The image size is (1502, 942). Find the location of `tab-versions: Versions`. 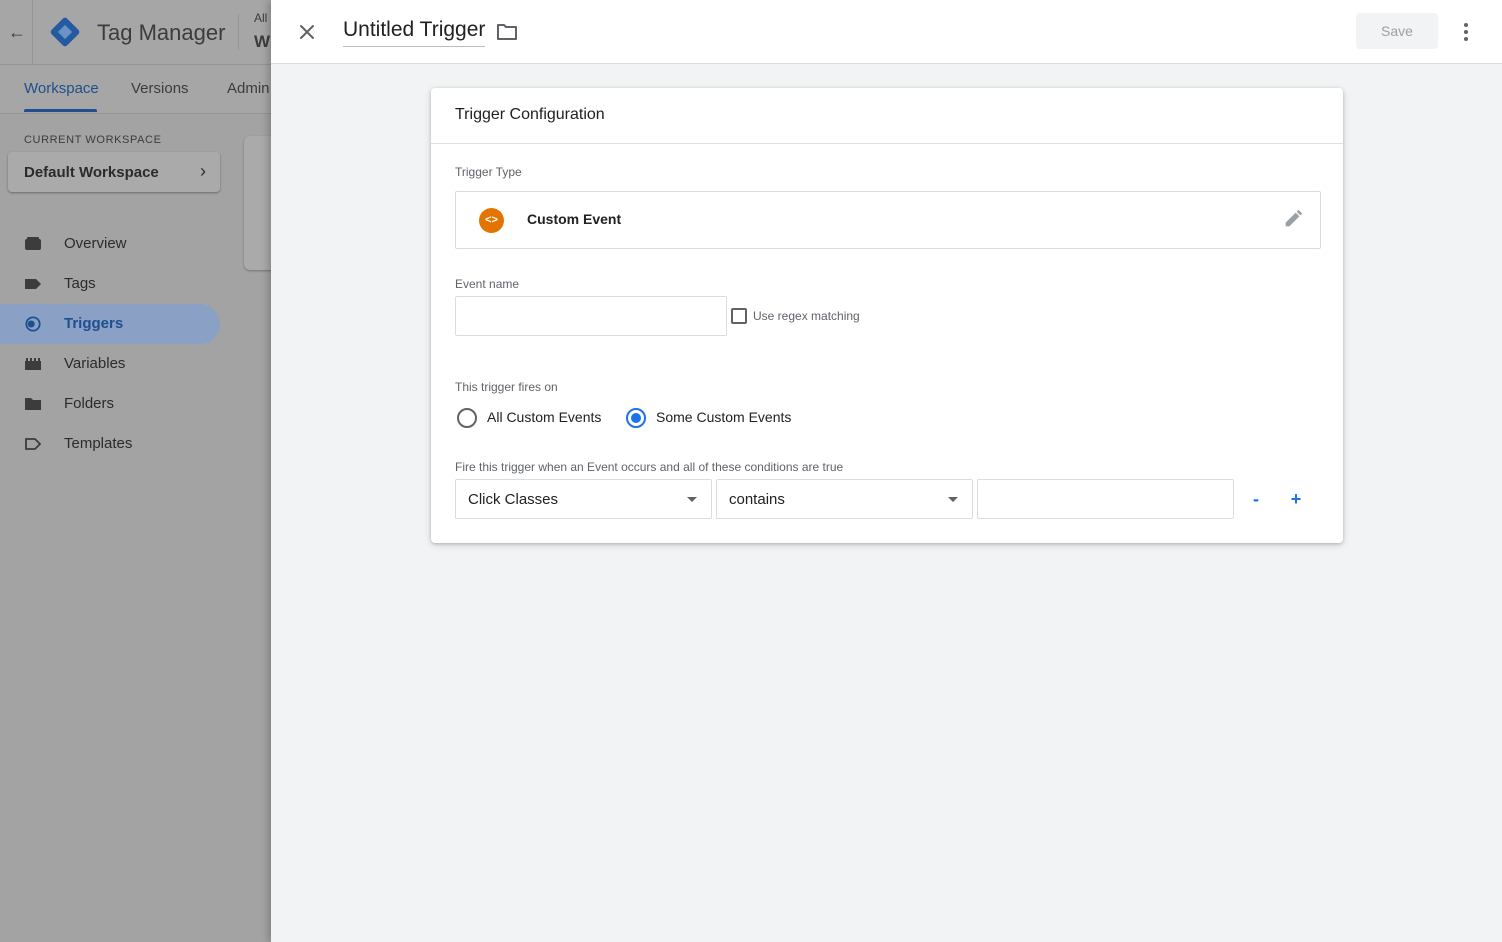

tab-versions: Versions is located at coordinates (160, 88).